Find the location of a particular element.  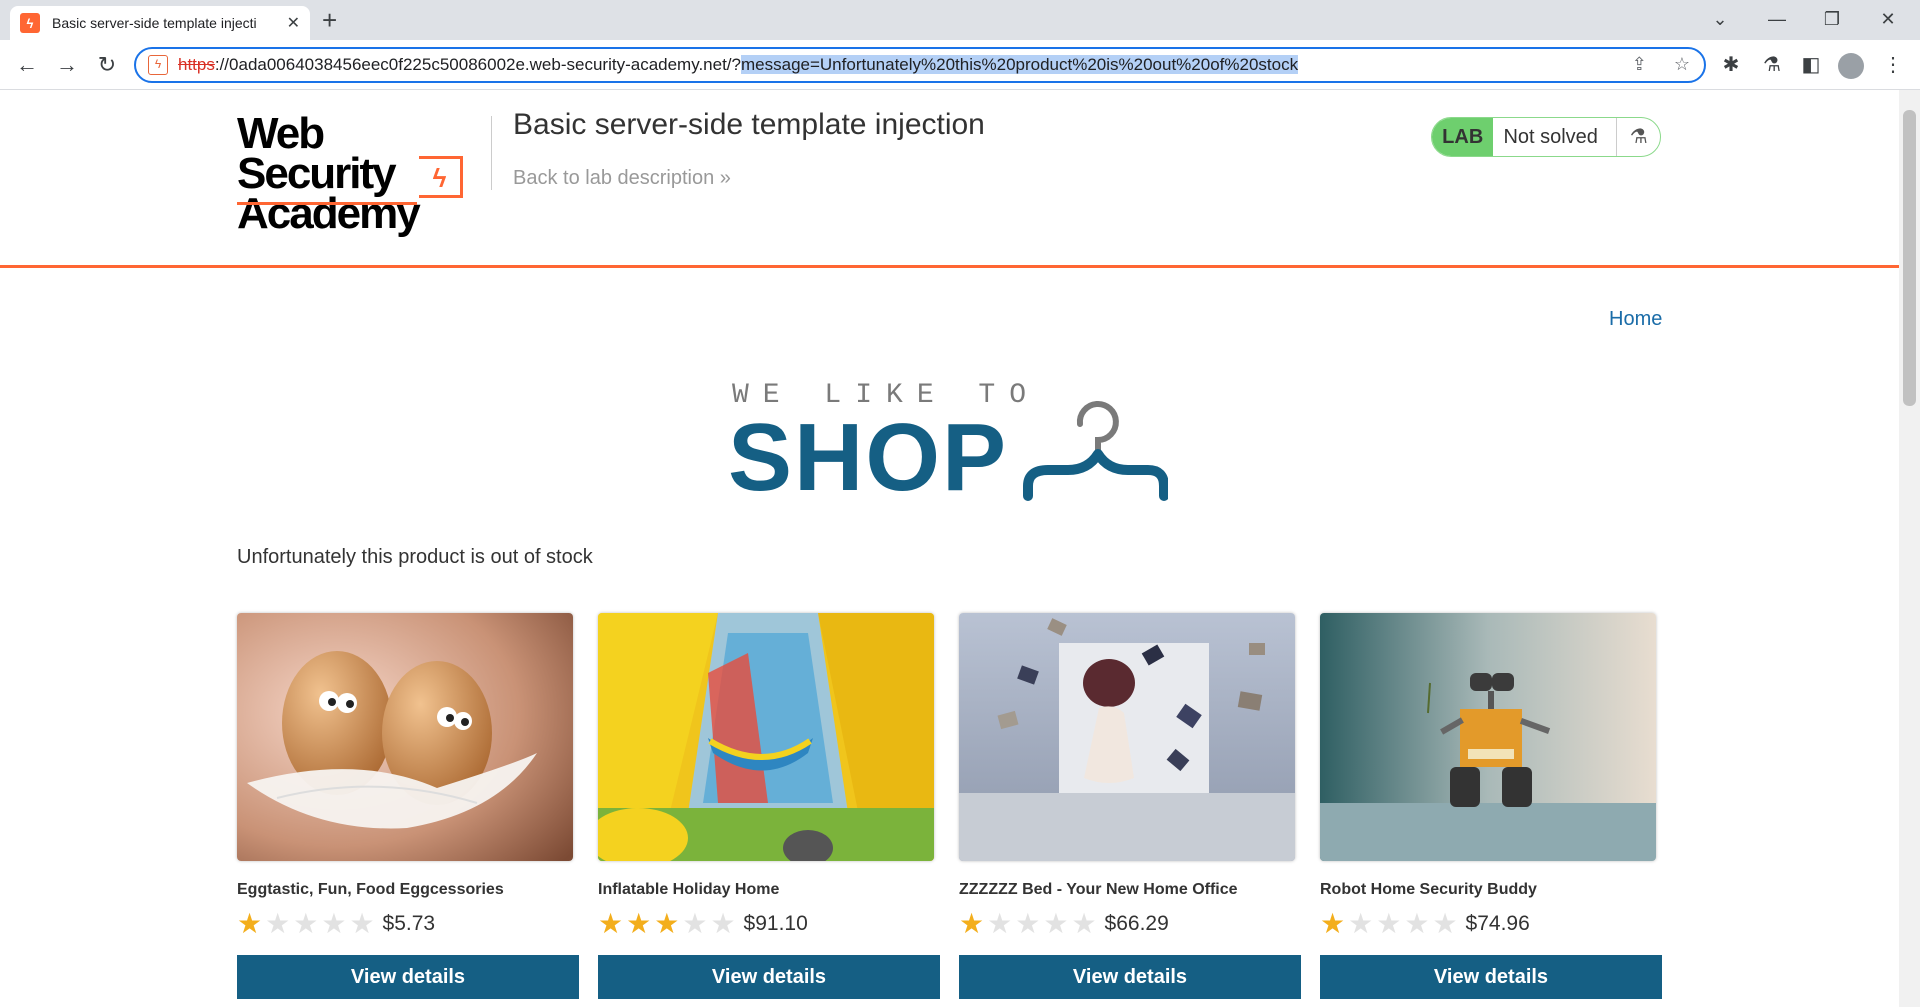

profile-avatar is located at coordinates (1851, 66).